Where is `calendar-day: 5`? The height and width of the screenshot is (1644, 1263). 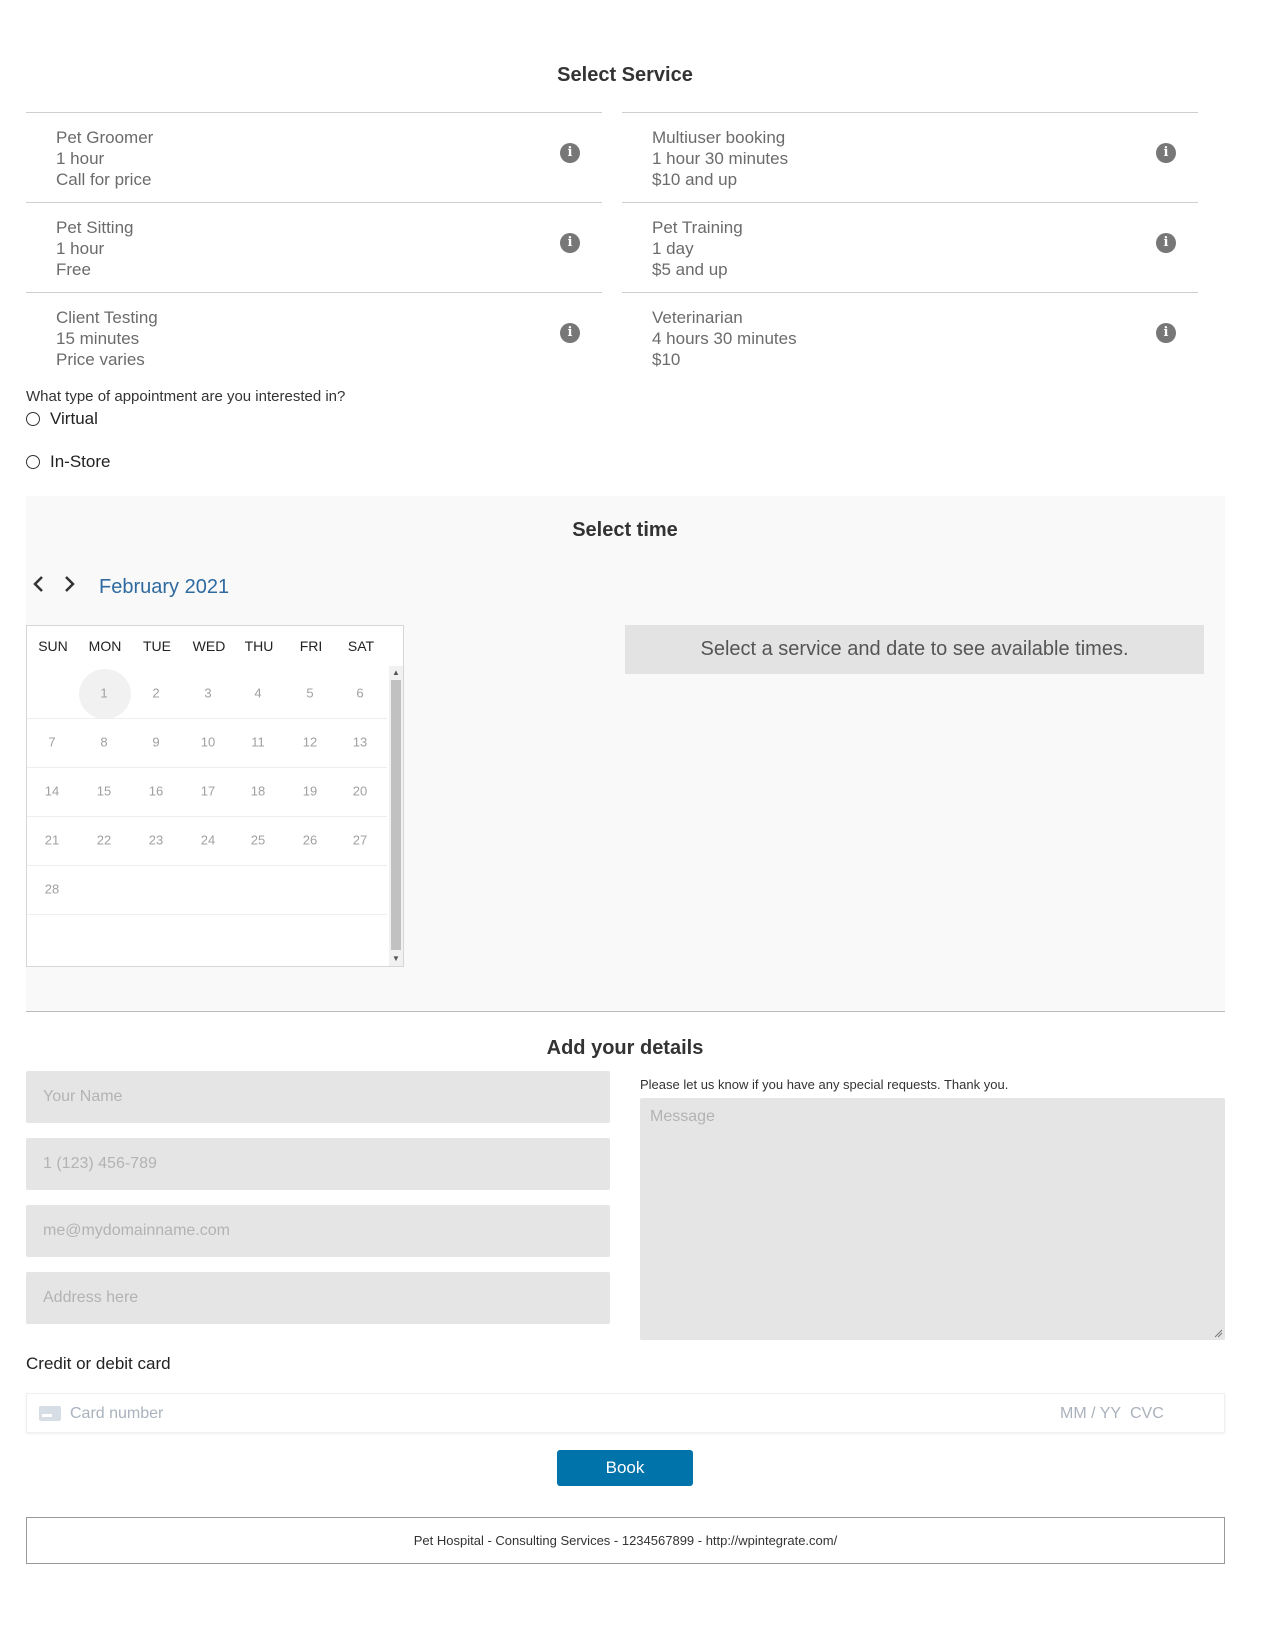 calendar-day: 5 is located at coordinates (309, 693).